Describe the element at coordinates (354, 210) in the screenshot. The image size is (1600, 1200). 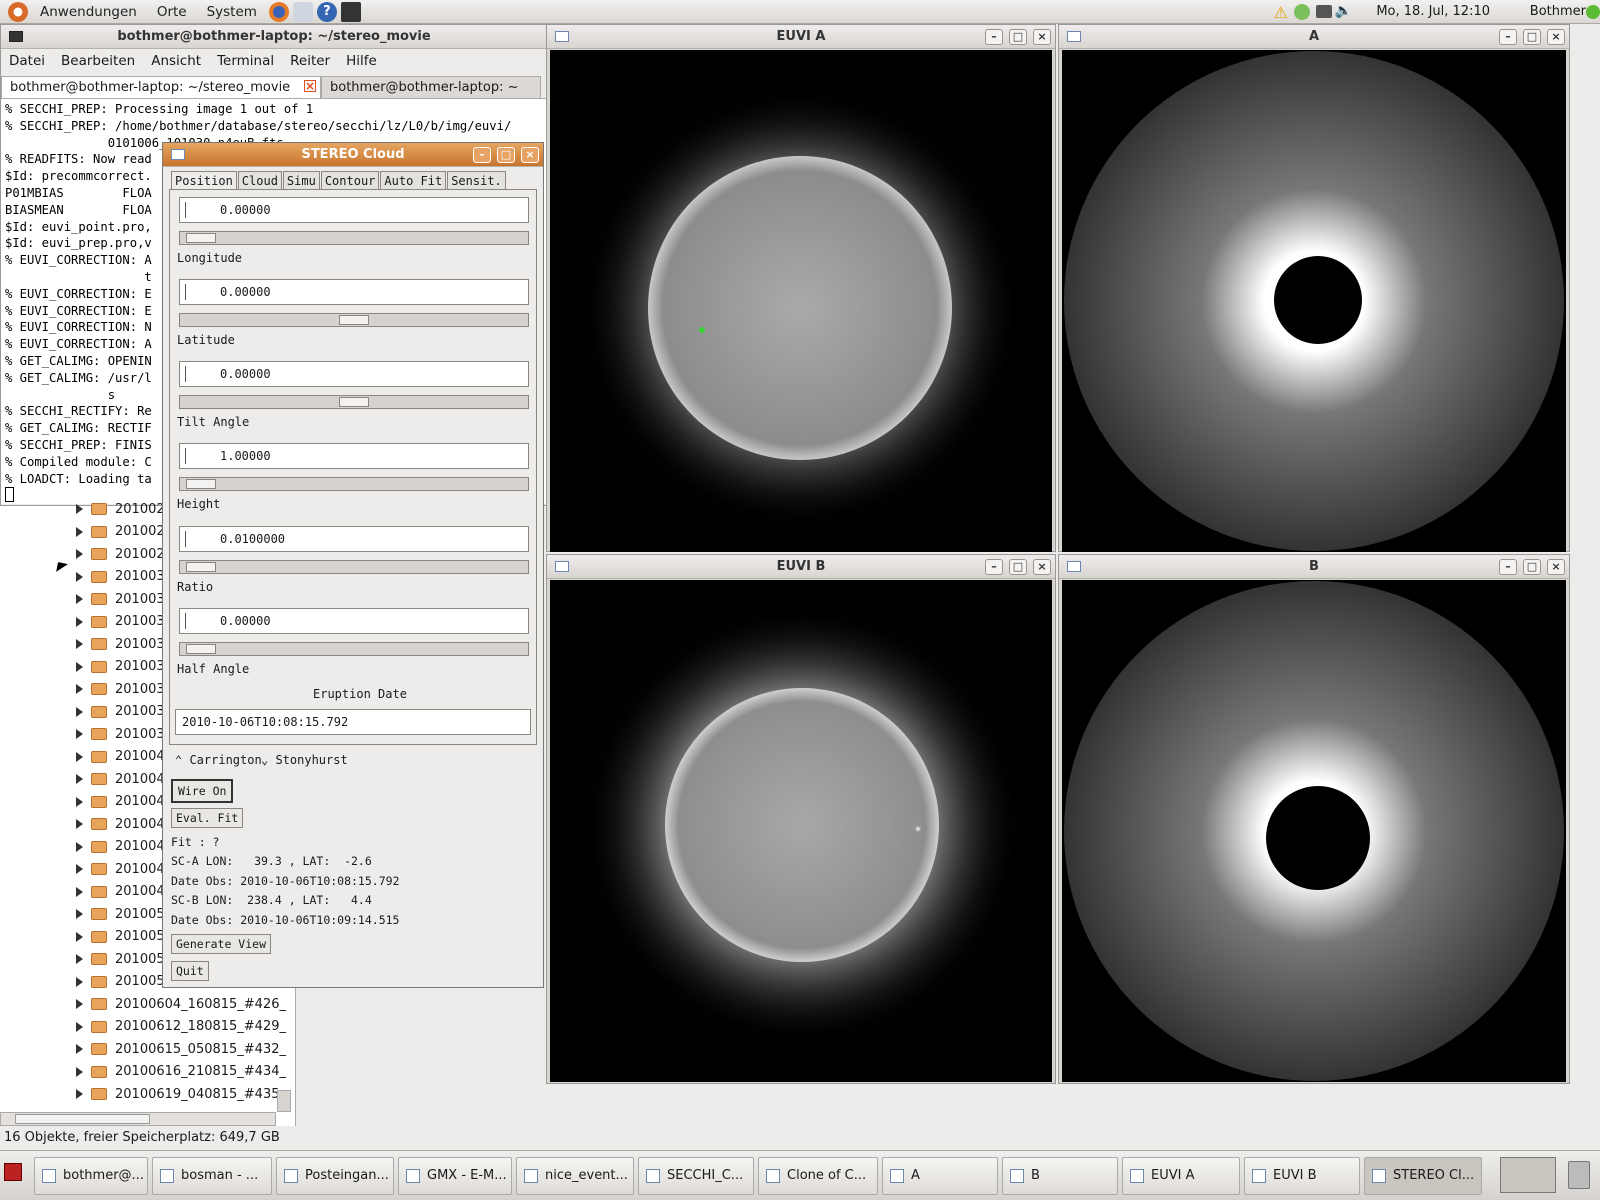
I see `param-input-0: 0.00000` at that location.